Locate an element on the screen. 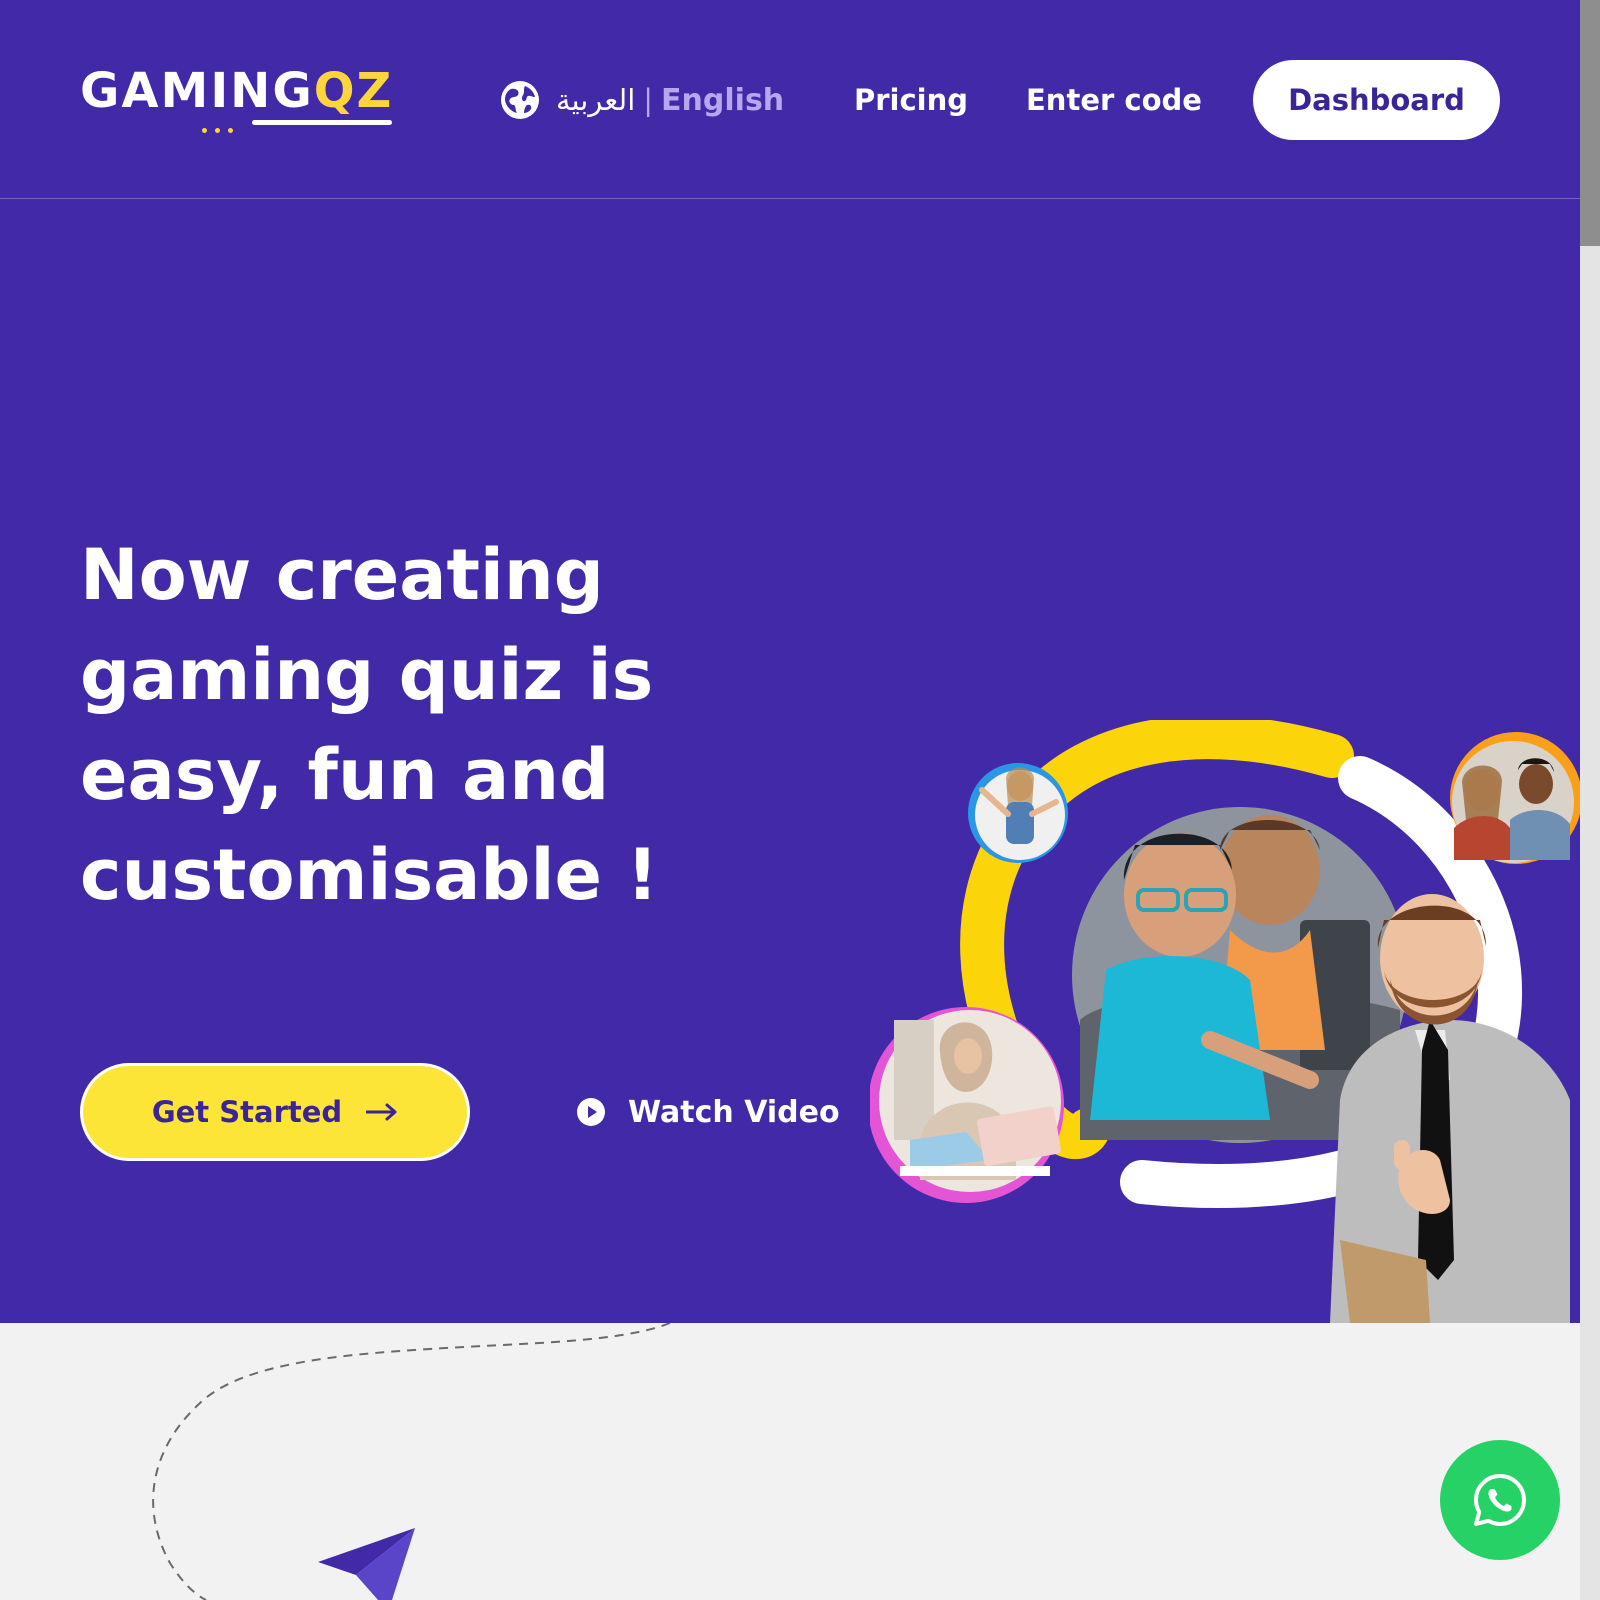  watch-video-button: Watch Video is located at coordinates (708, 1112).